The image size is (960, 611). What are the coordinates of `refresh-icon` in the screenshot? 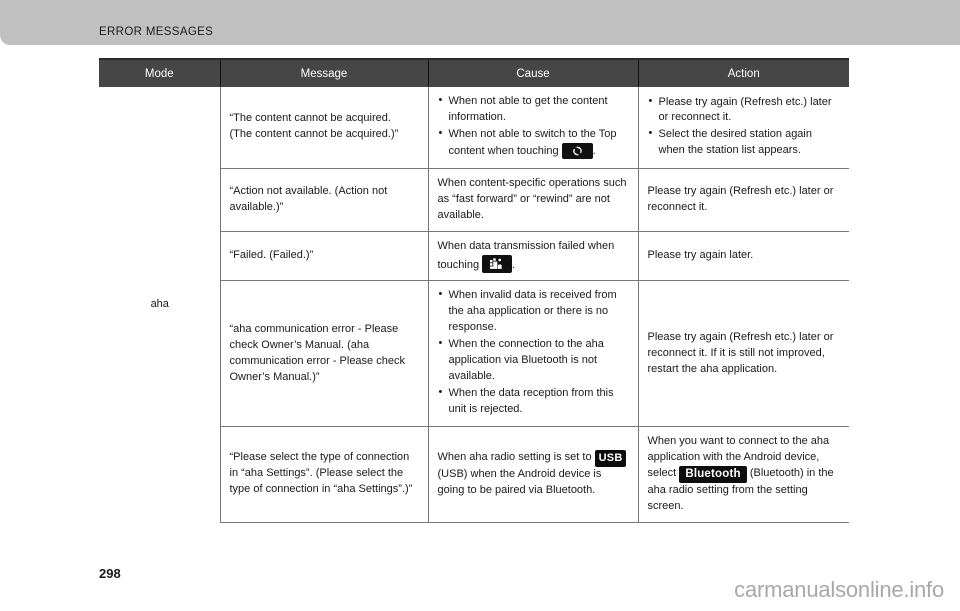 It's located at (577, 150).